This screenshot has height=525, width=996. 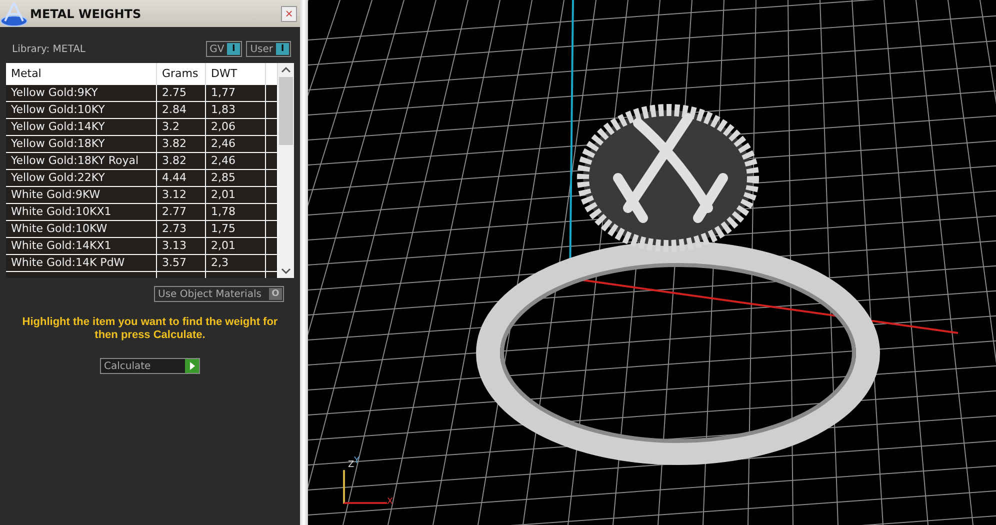 What do you see at coordinates (268, 49) in the screenshot?
I see `library-toggle: User I` at bounding box center [268, 49].